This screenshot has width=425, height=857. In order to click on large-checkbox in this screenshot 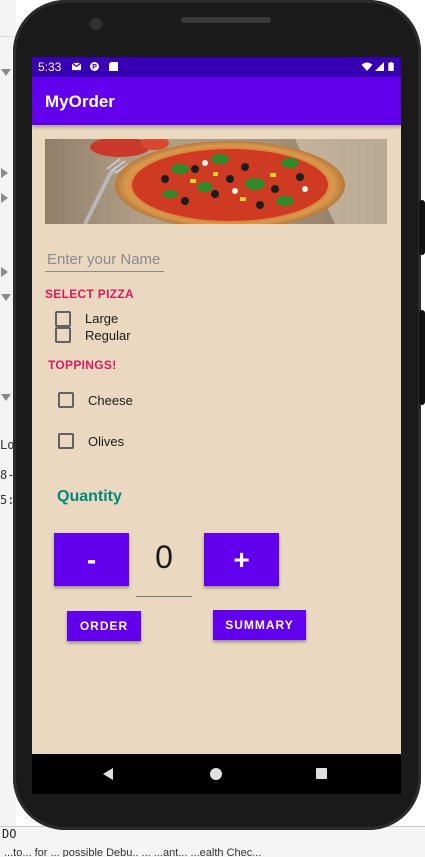, I will do `click(63, 319)`.